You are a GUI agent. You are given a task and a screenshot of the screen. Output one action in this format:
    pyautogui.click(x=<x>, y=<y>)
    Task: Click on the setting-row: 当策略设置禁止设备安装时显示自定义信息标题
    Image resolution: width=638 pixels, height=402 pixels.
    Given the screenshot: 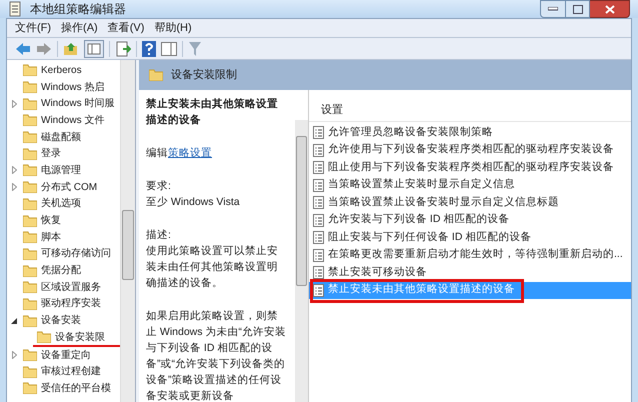 What is the action you would take?
    pyautogui.click(x=470, y=203)
    